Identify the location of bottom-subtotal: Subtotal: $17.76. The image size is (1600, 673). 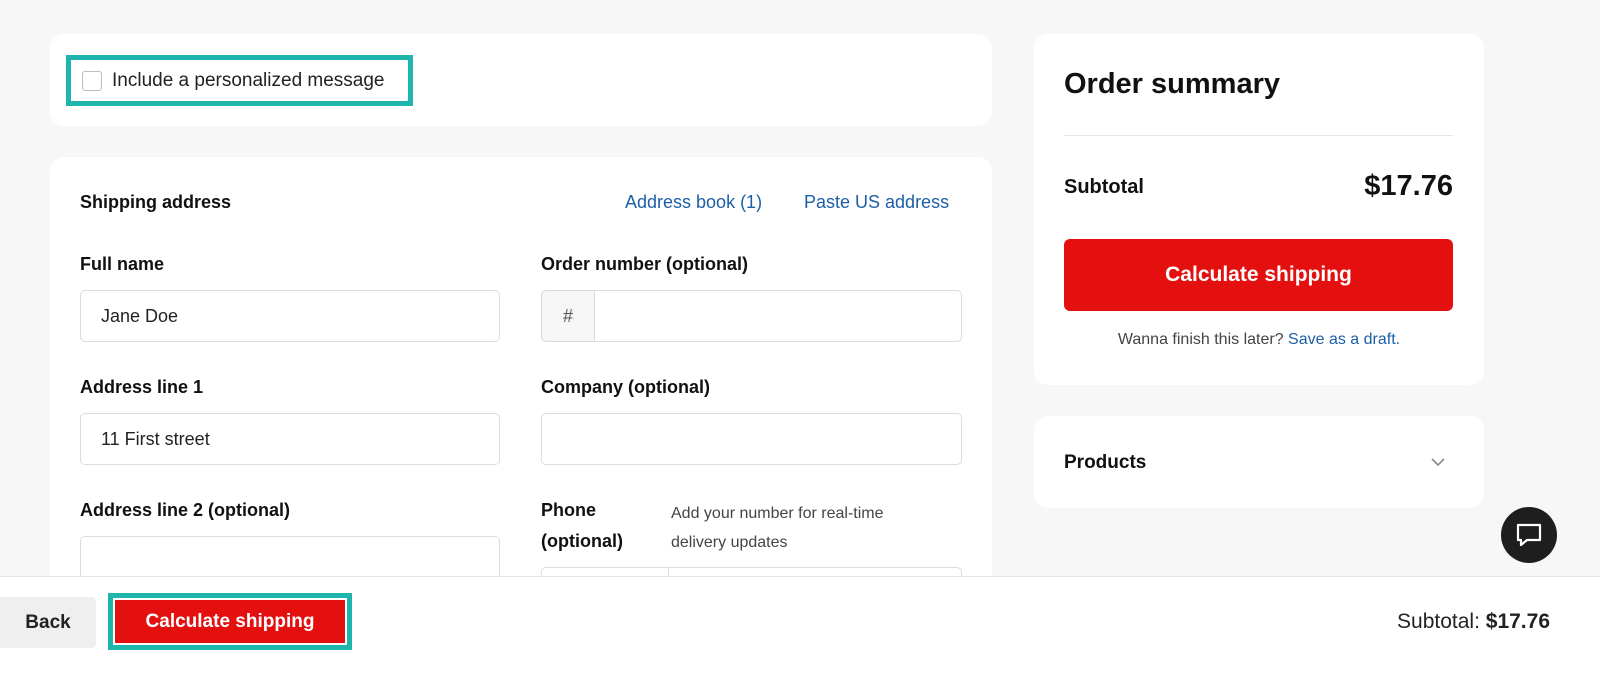
(1473, 622).